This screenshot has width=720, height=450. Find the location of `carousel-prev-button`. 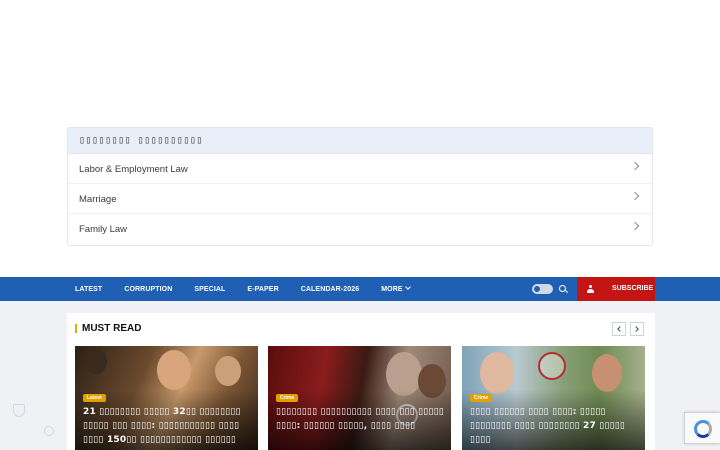

carousel-prev-button is located at coordinates (619, 329).